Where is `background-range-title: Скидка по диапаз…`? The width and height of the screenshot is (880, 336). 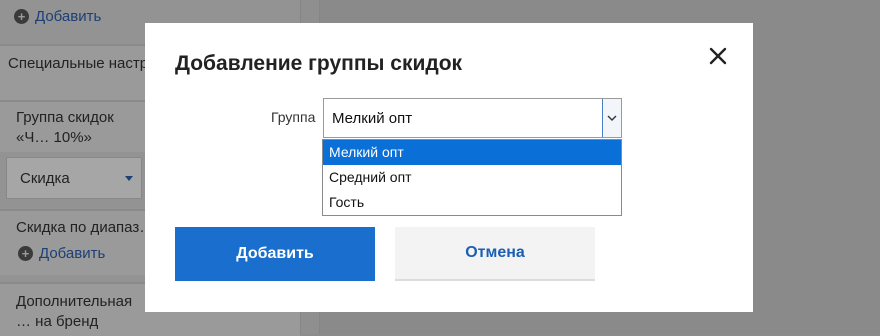
background-range-title: Скидка по диапаз… is located at coordinates (80, 227).